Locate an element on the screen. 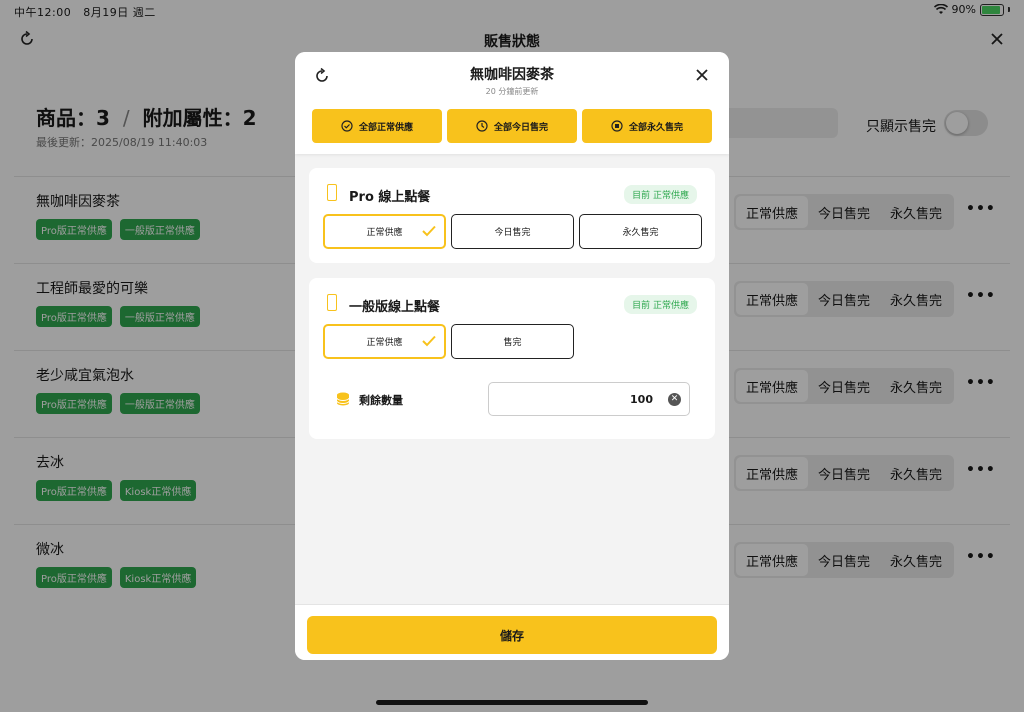  channel-title: Pro 線上點餐 is located at coordinates (390, 197).